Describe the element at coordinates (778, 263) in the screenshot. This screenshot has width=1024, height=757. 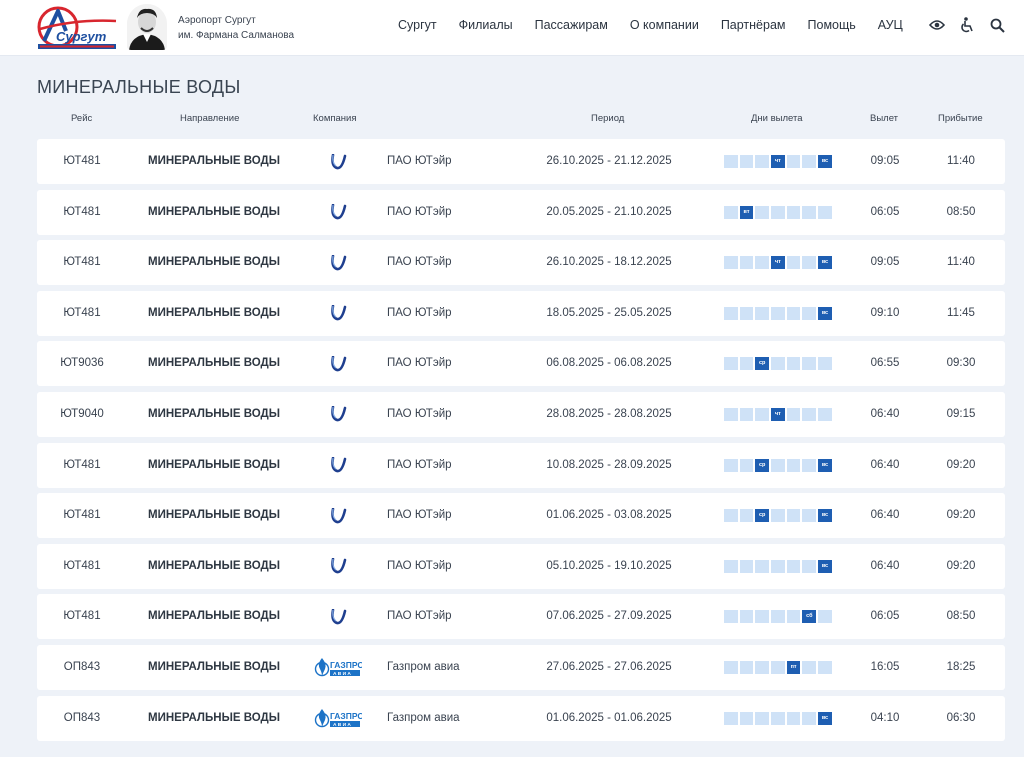
I see `days-of-week: чт вс` at that location.